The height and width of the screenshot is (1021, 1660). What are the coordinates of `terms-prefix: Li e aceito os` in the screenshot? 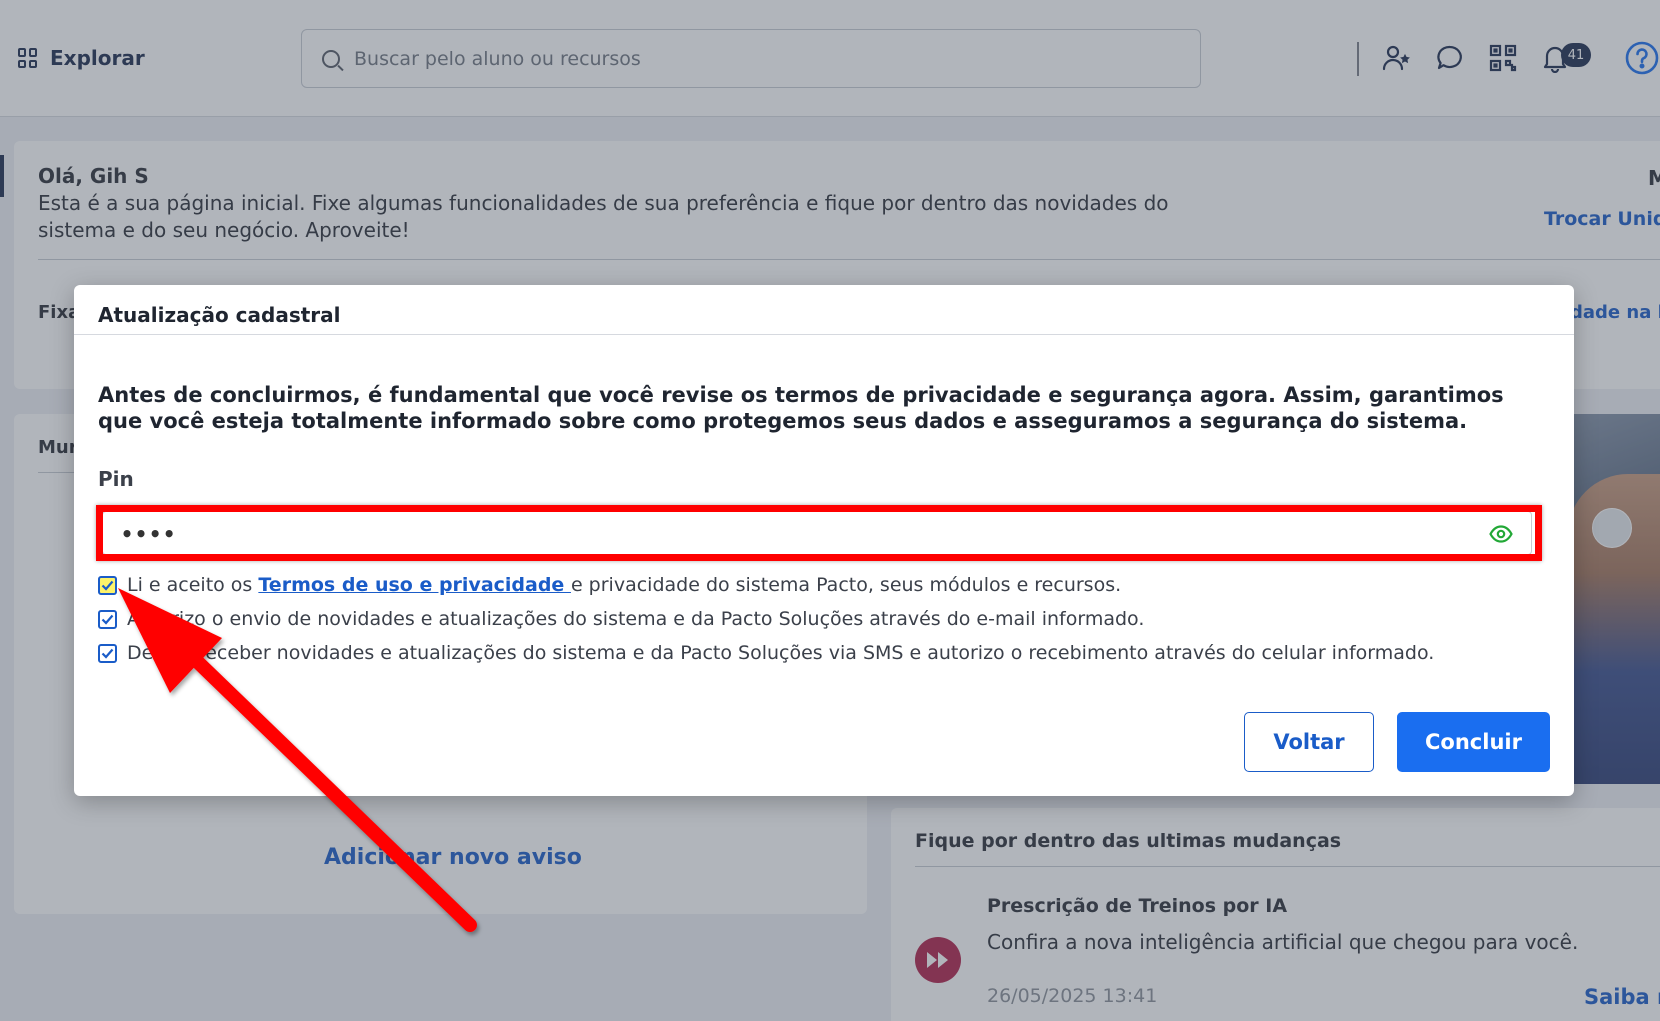 It's located at (193, 585).